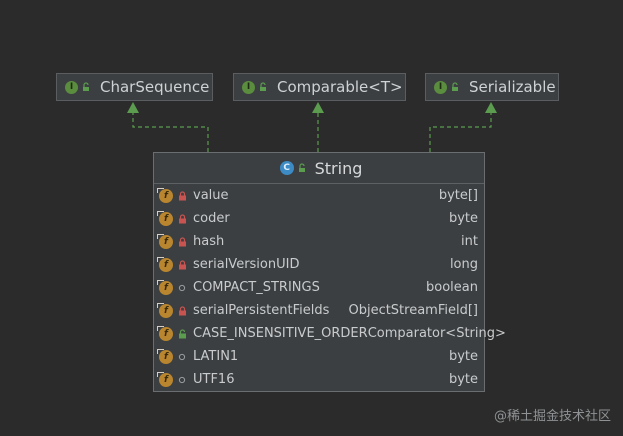 The height and width of the screenshot is (436, 623). I want to click on field-type: Comparator<String>, so click(436, 333).